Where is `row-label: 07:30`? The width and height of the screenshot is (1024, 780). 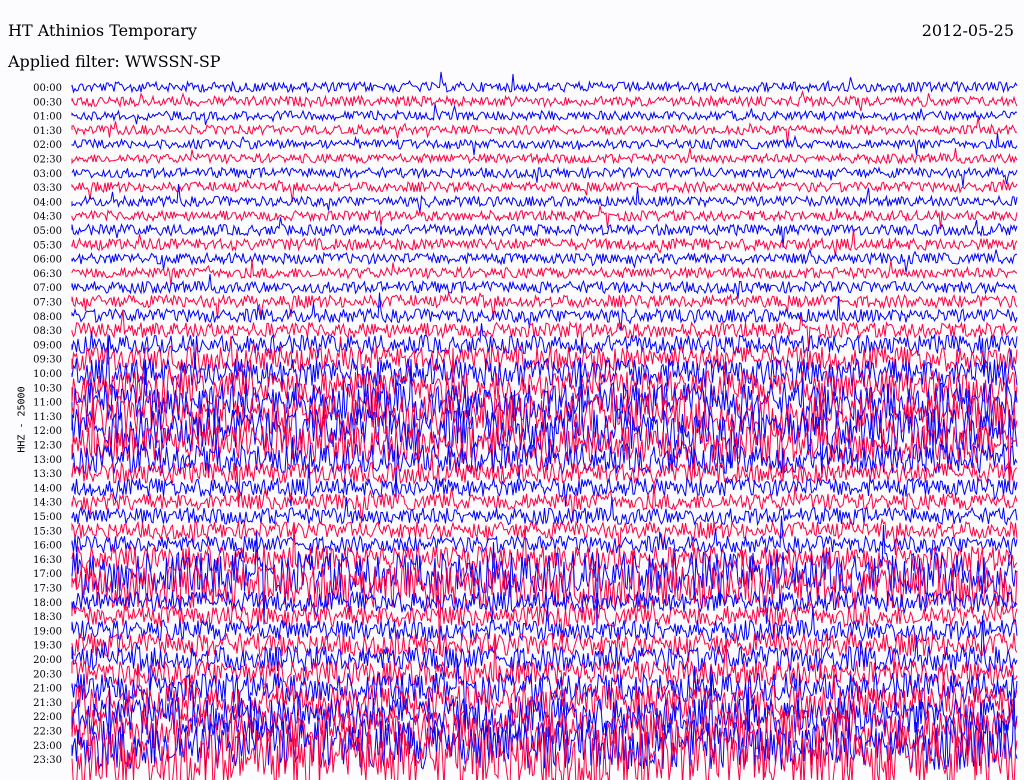
row-label: 07:30 is located at coordinates (47, 303).